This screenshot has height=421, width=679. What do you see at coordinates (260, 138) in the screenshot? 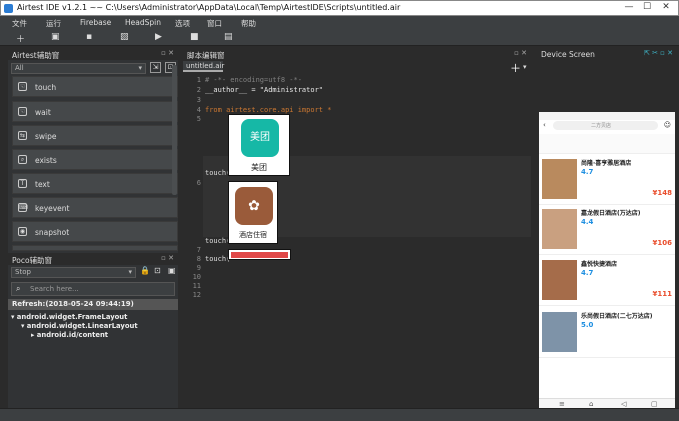
I see `meituan-app-icon: 美团` at bounding box center [260, 138].